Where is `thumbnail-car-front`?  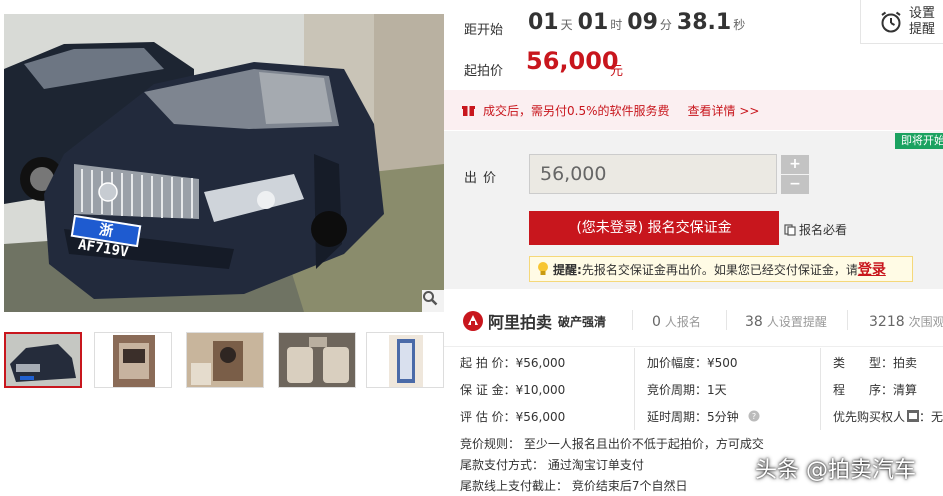 thumbnail-car-front is located at coordinates (43, 360).